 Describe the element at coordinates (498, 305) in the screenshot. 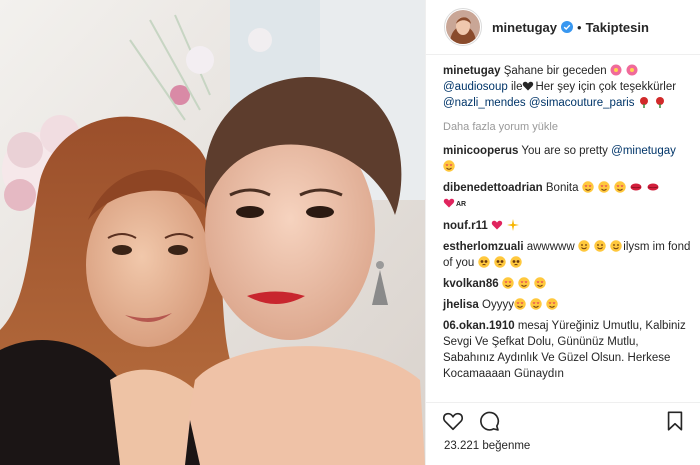

I see `comment-text: Oyyyy` at that location.